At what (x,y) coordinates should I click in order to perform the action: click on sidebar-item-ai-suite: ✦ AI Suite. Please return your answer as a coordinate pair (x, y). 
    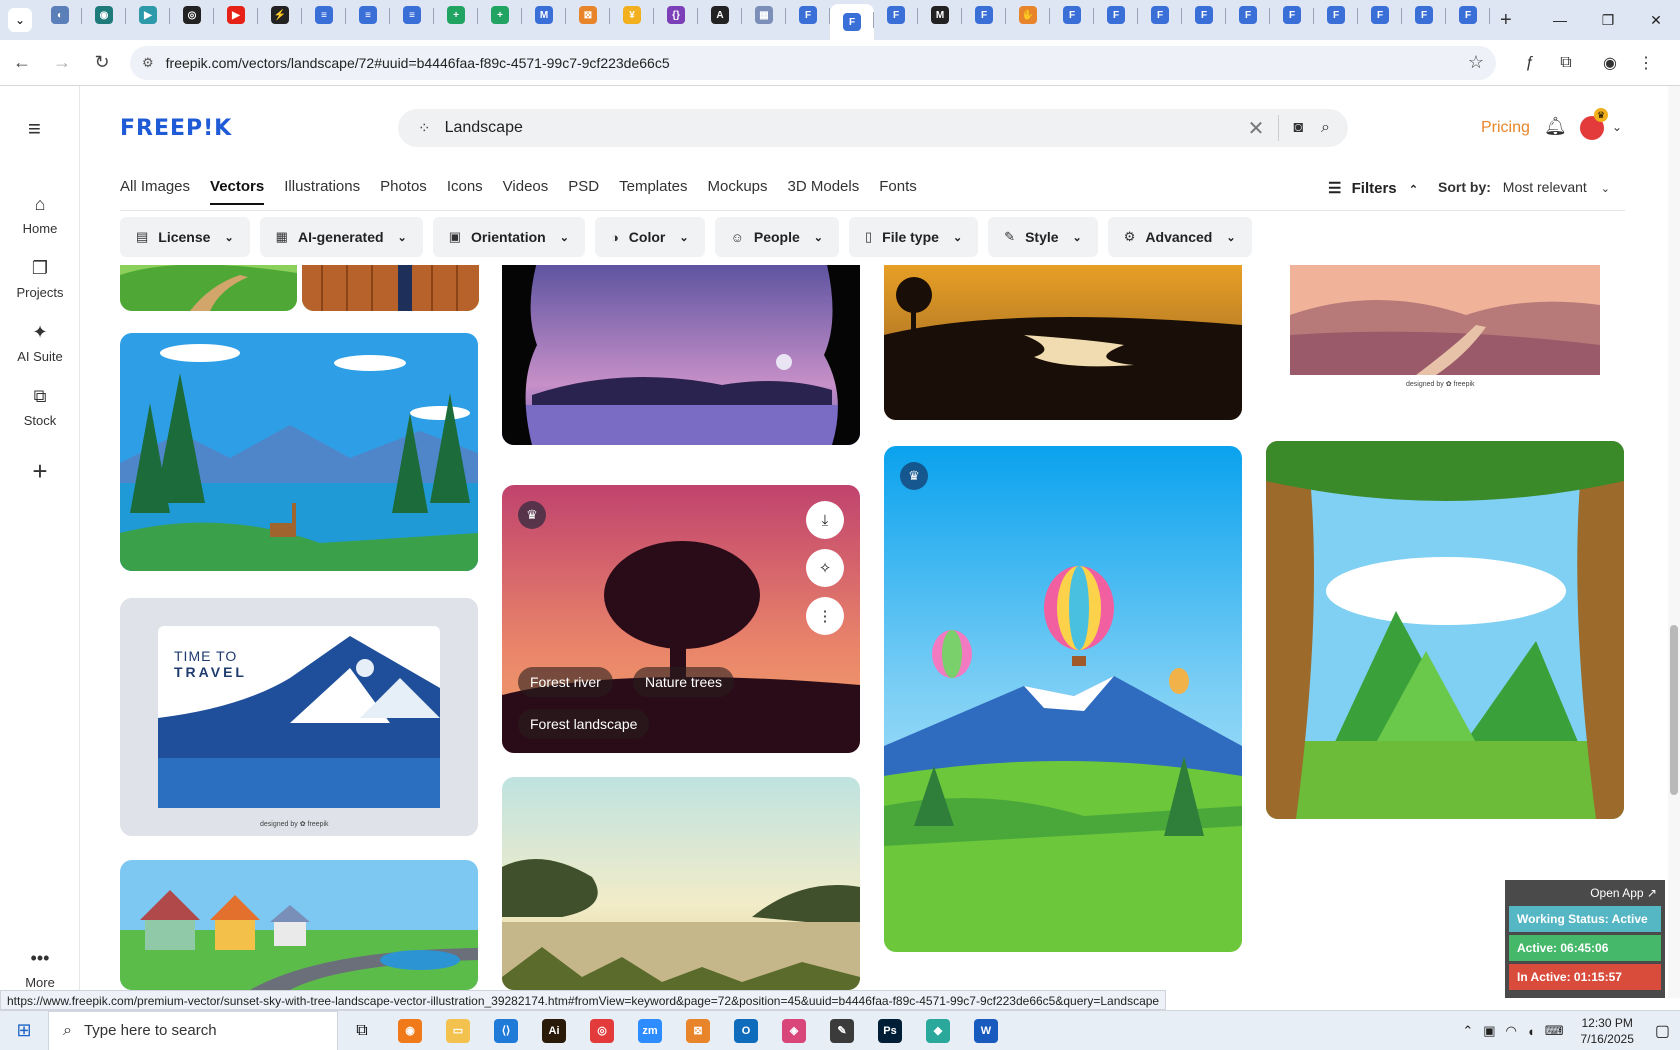
    Looking at the image, I should click on (40, 343).